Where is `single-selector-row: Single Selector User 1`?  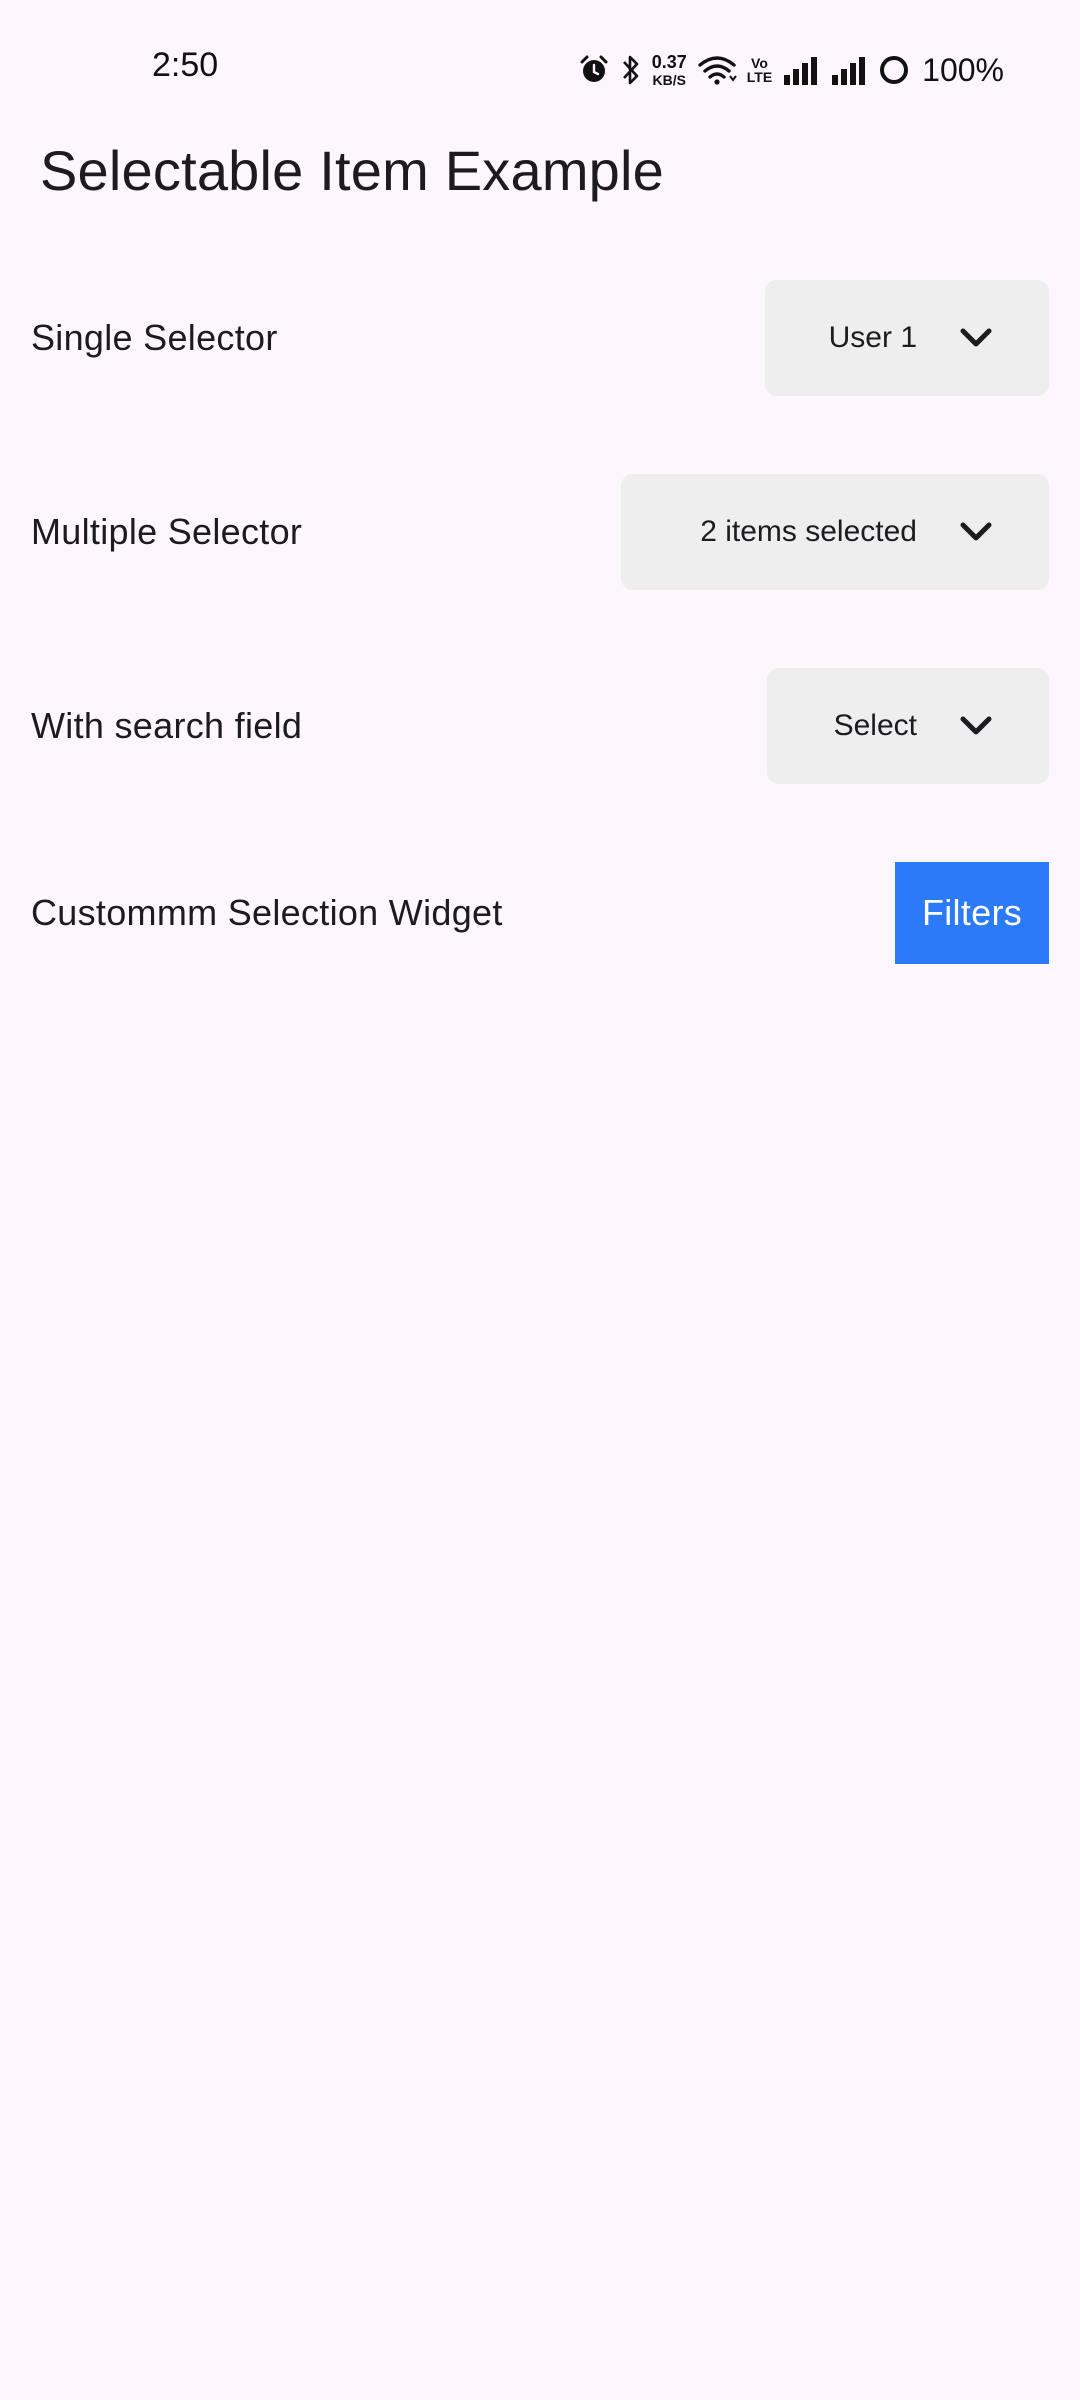 single-selector-row: Single Selector User 1 is located at coordinates (540, 338).